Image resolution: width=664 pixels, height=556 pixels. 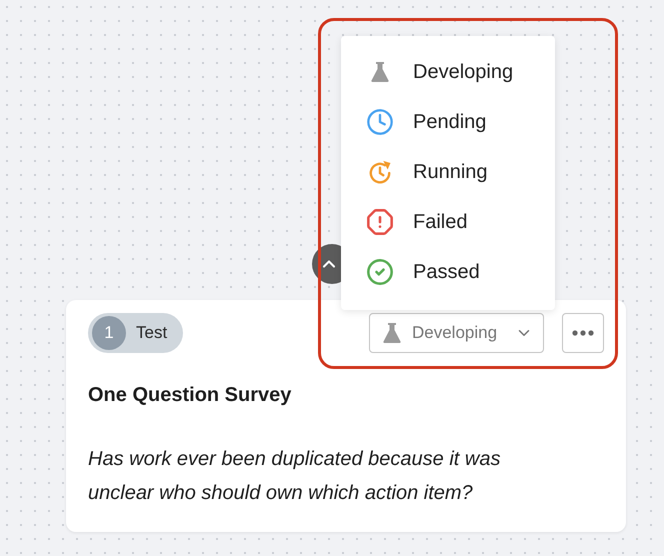 I want to click on menu-item: Running, so click(x=448, y=172).